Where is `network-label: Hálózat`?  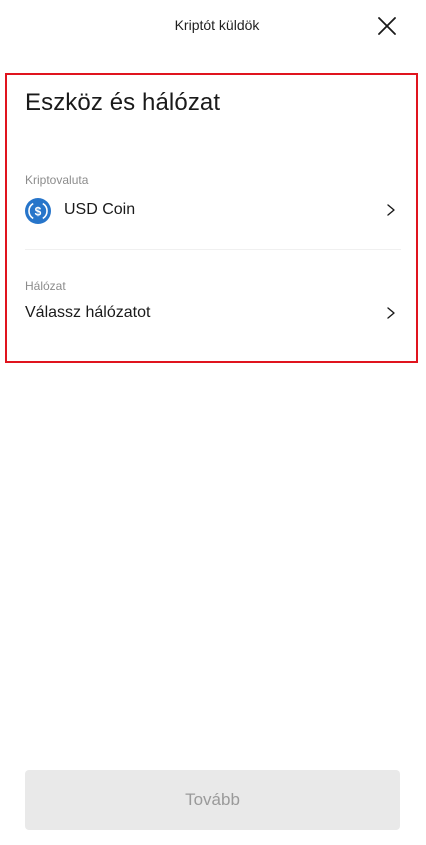
network-label: Hálózat is located at coordinates (45, 286).